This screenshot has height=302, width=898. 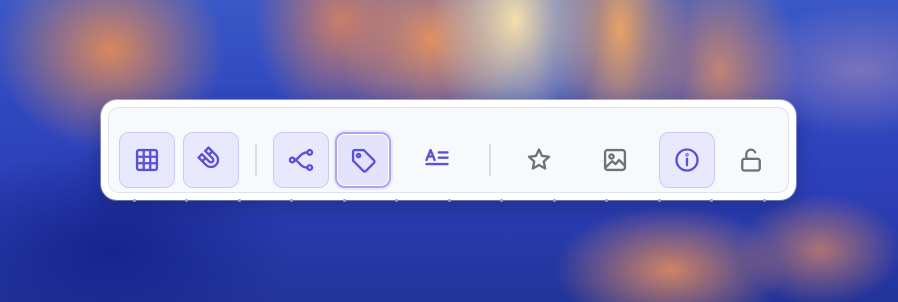 I want to click on info-button, so click(x=687, y=160).